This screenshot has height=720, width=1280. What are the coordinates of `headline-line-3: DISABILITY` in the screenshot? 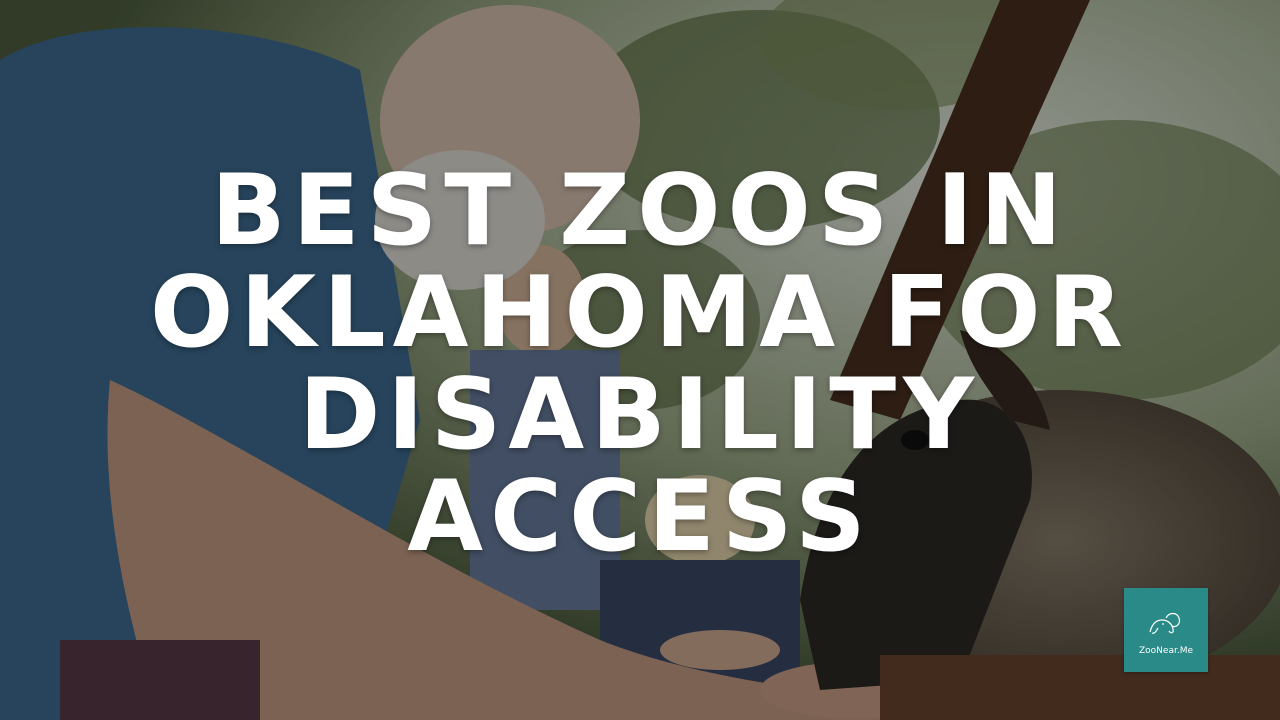 It's located at (640, 415).